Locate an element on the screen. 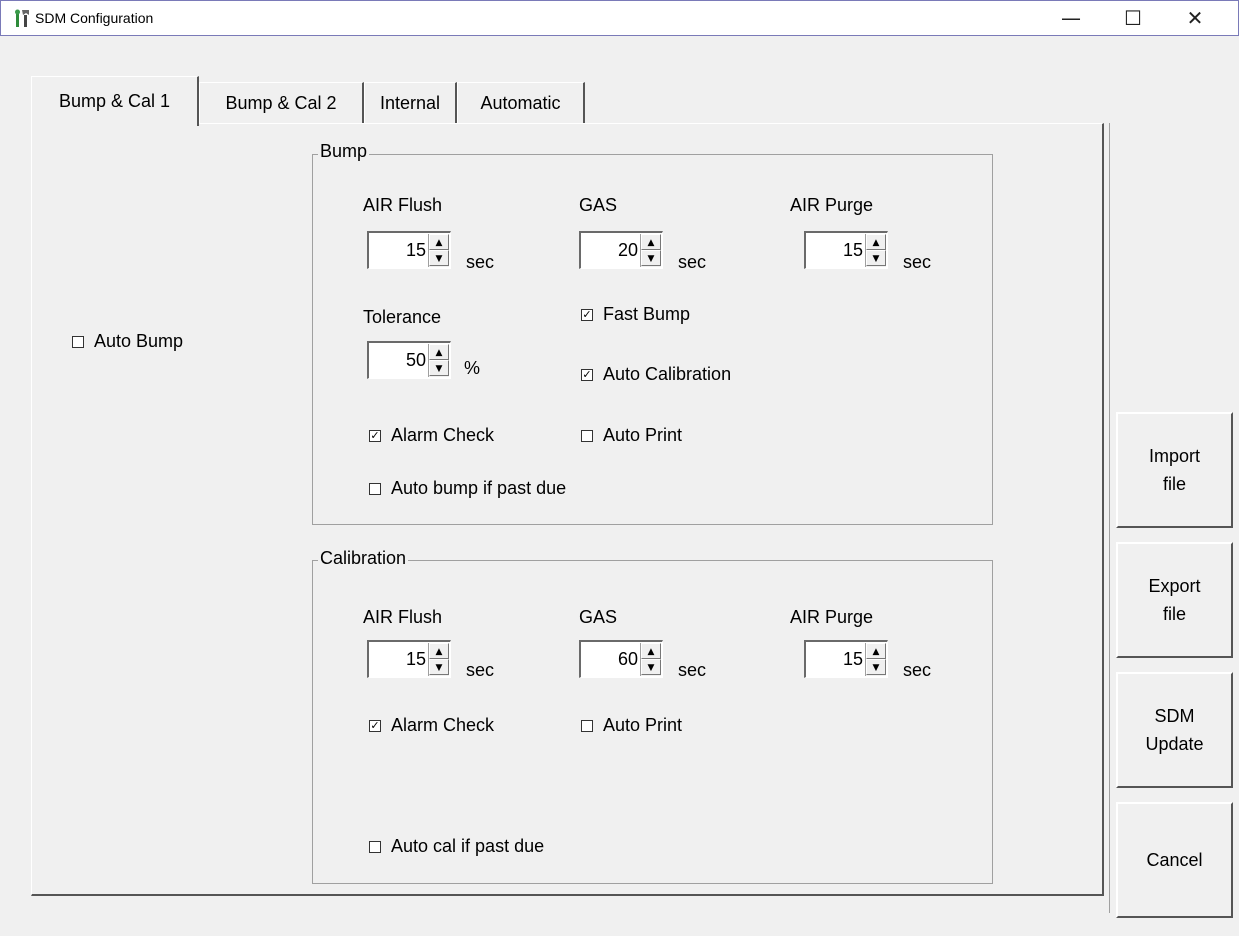 This screenshot has height=936, width=1239. close-button: ✕ is located at coordinates (1195, 18).